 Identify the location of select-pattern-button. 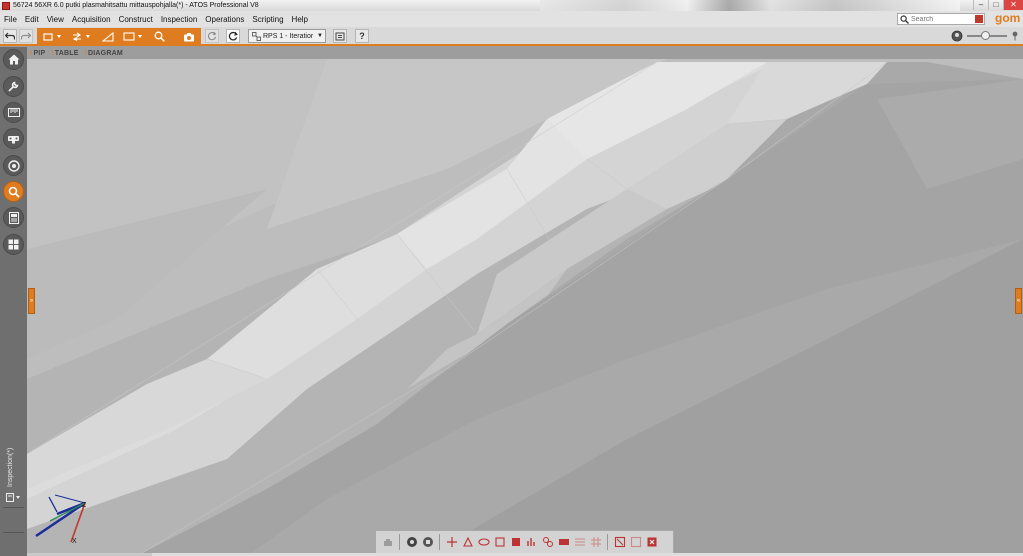
(579, 542).